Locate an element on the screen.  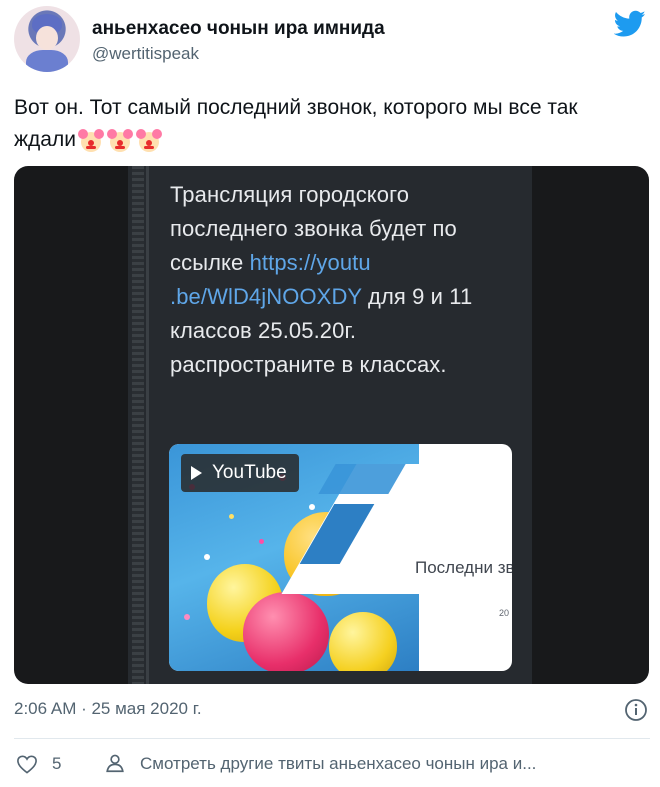
display-name: аньенхасео чонын ира имнида is located at coordinates (238, 29).